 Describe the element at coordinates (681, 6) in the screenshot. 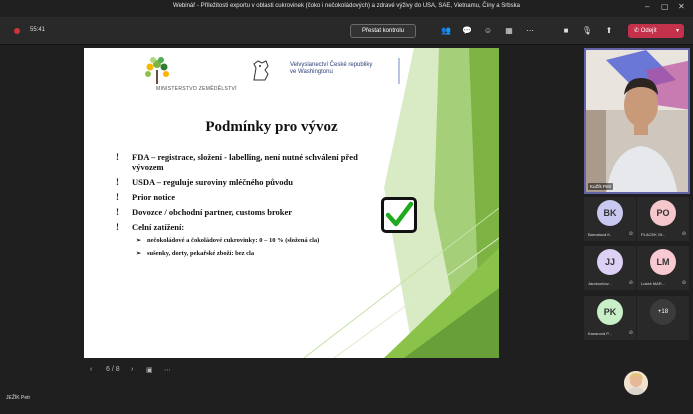

I see `close-icon: ✕` at that location.